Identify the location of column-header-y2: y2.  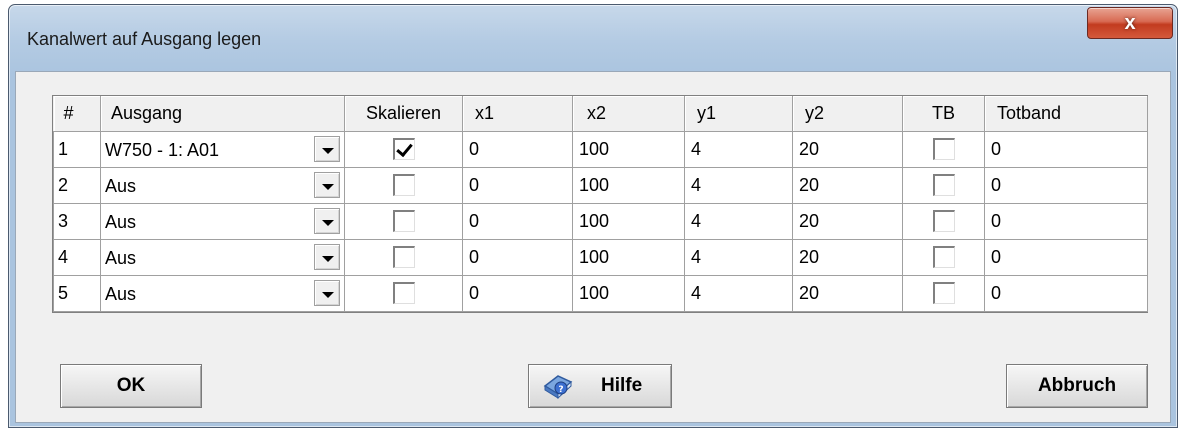
(847, 114).